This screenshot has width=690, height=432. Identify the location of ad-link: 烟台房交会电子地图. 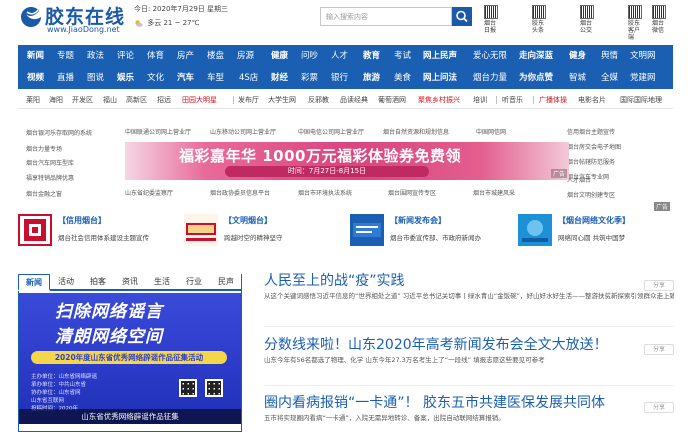
(594, 146).